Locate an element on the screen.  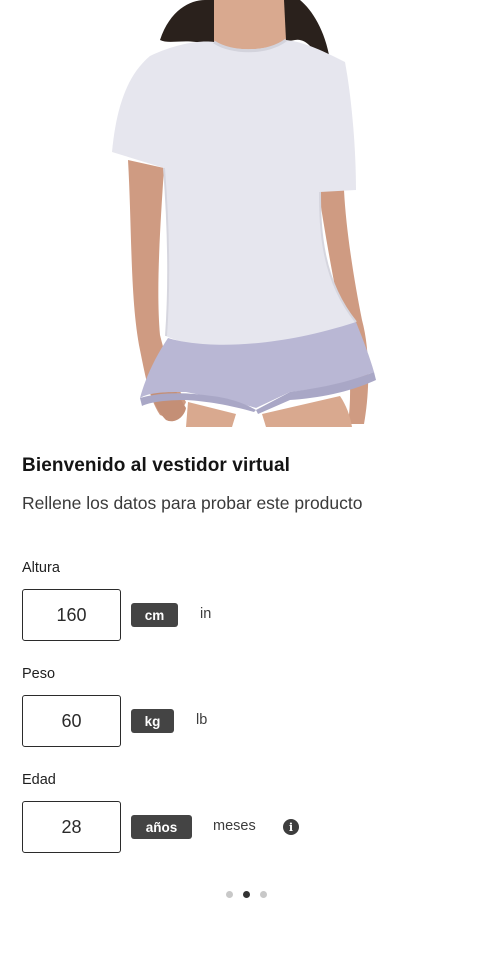
unit-cm-button: cm is located at coordinates (154, 615).